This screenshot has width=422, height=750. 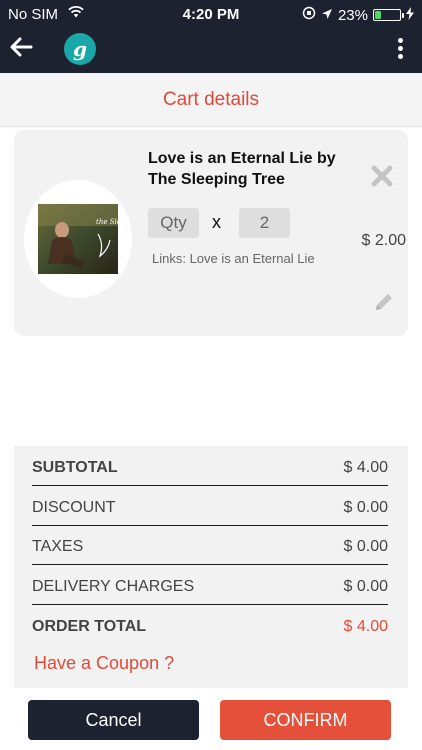 I want to click on summary-row-discount: DISCOUNT $ 0.00, so click(x=210, y=507).